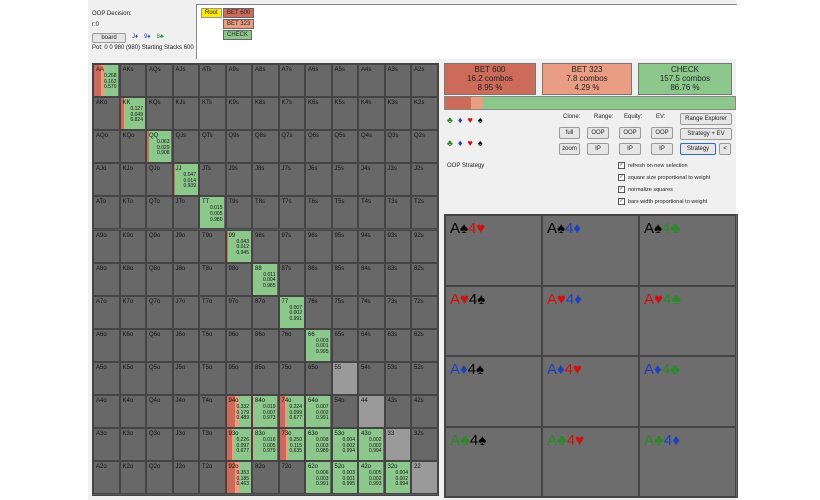 This screenshot has height=500, width=820. Describe the element at coordinates (212, 213) in the screenshot. I see `hand-cell-tt: 0.015 0.005 0.980 TT` at that location.